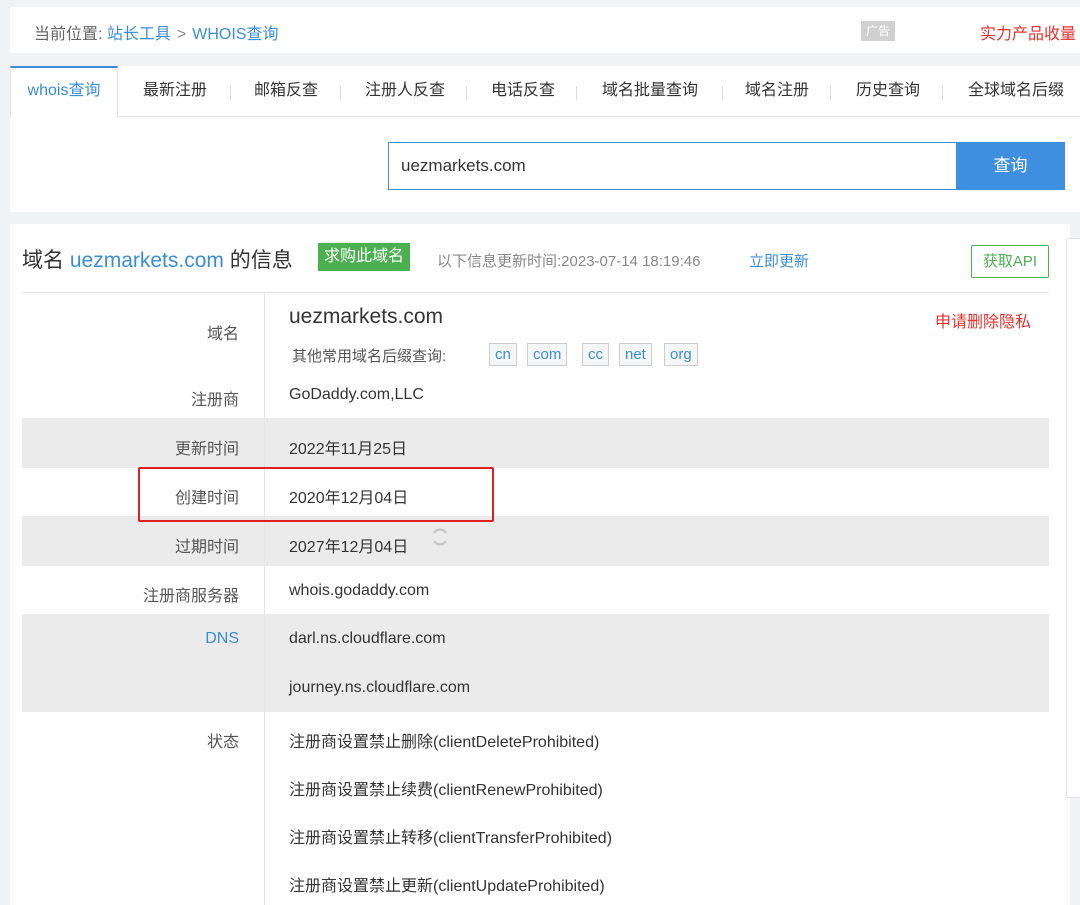 The height and width of the screenshot is (905, 1080). I want to click on domain-search-input, so click(672, 166).